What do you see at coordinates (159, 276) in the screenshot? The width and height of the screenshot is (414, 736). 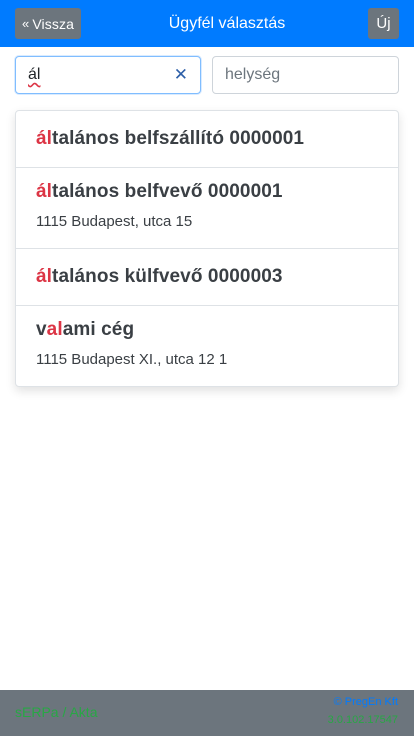 I see `customer-name: általános külfvevő 0000003` at bounding box center [159, 276].